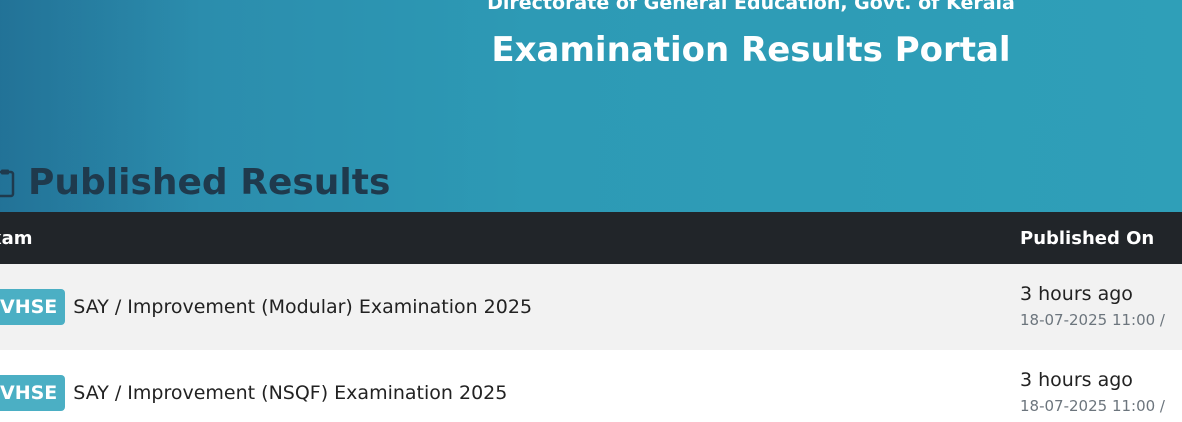 Image resolution: width=1182 pixels, height=422 pixels. What do you see at coordinates (209, 182) in the screenshot?
I see `section-title: Published Results` at bounding box center [209, 182].